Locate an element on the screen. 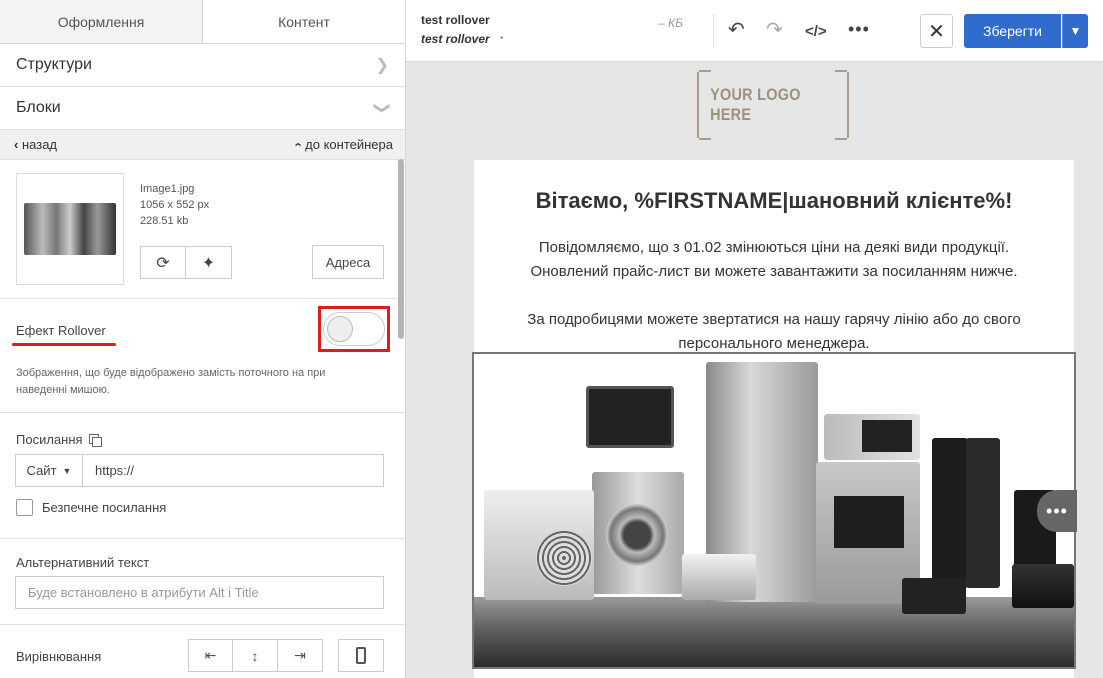 The width and height of the screenshot is (1103, 678). accordion-blocks-label: Блоки is located at coordinates (38, 107).